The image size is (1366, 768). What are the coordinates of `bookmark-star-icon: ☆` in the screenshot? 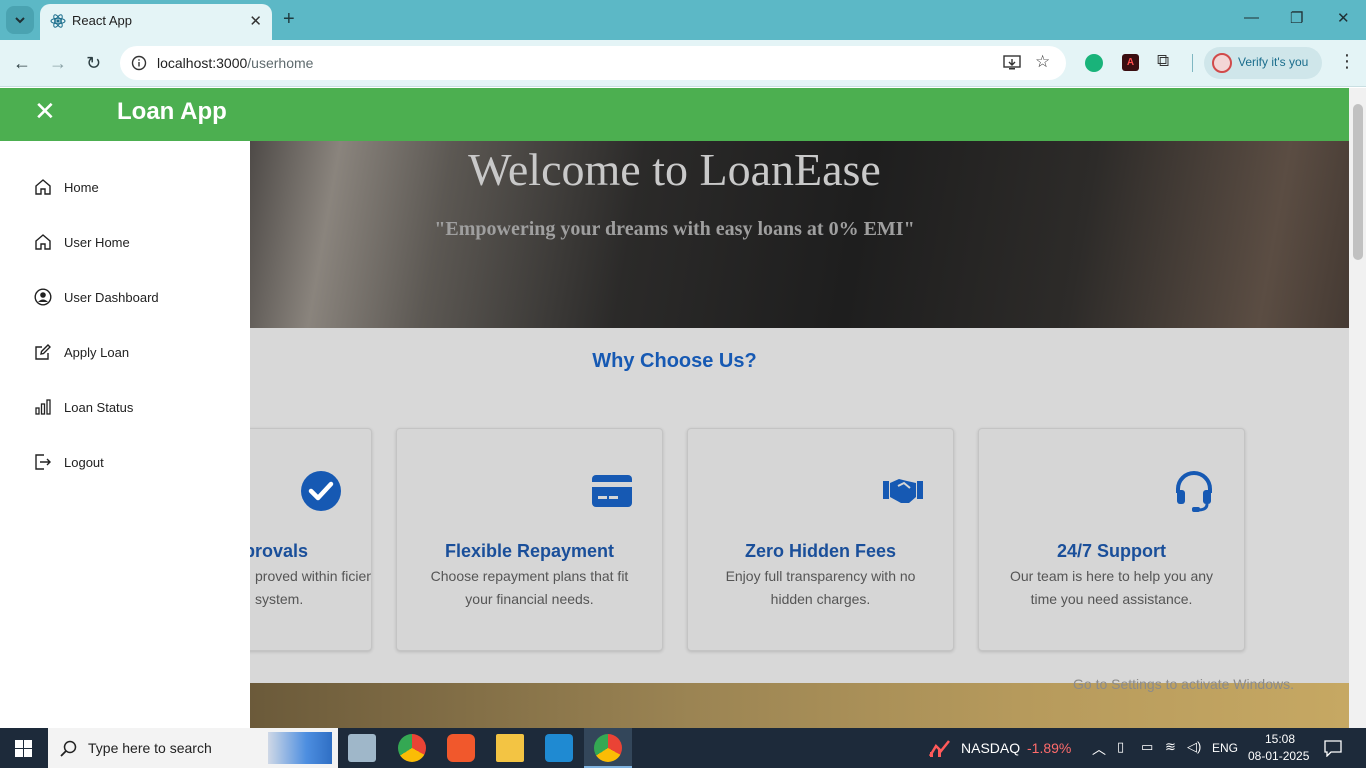 It's located at (1042, 62).